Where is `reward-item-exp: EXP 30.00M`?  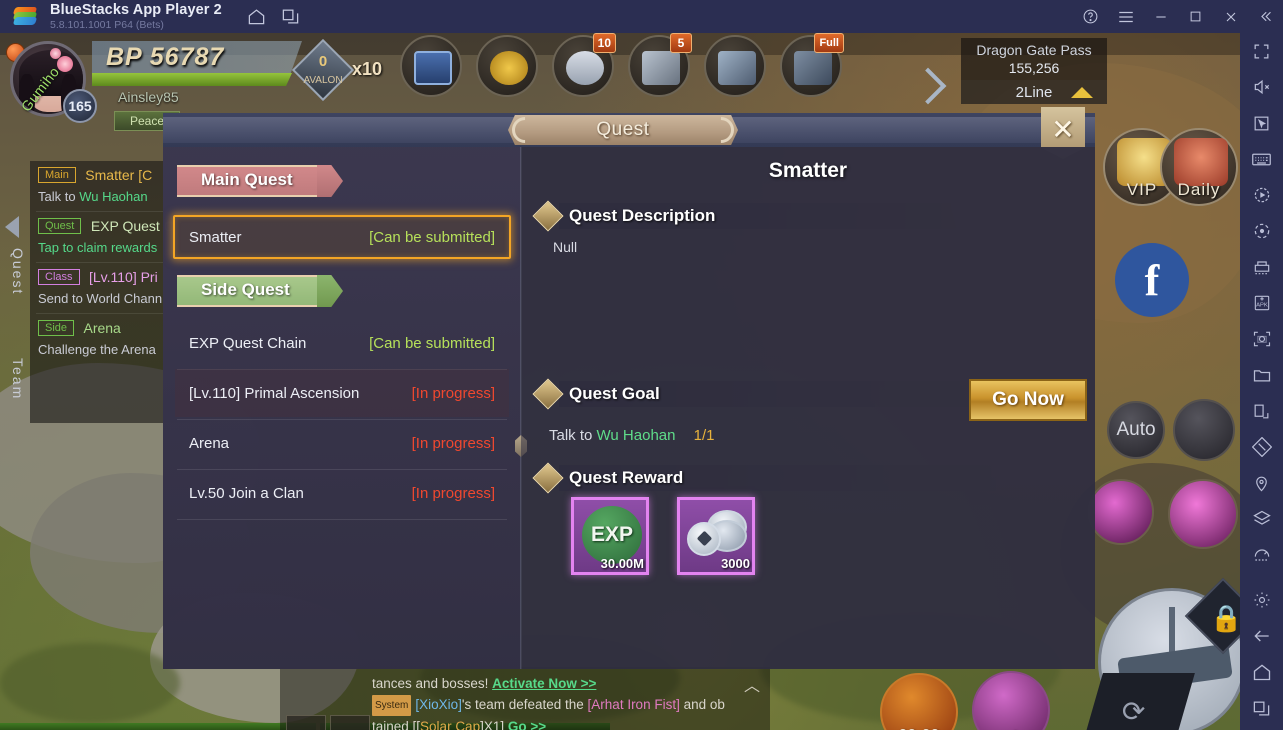 reward-item-exp: EXP 30.00M is located at coordinates (610, 536).